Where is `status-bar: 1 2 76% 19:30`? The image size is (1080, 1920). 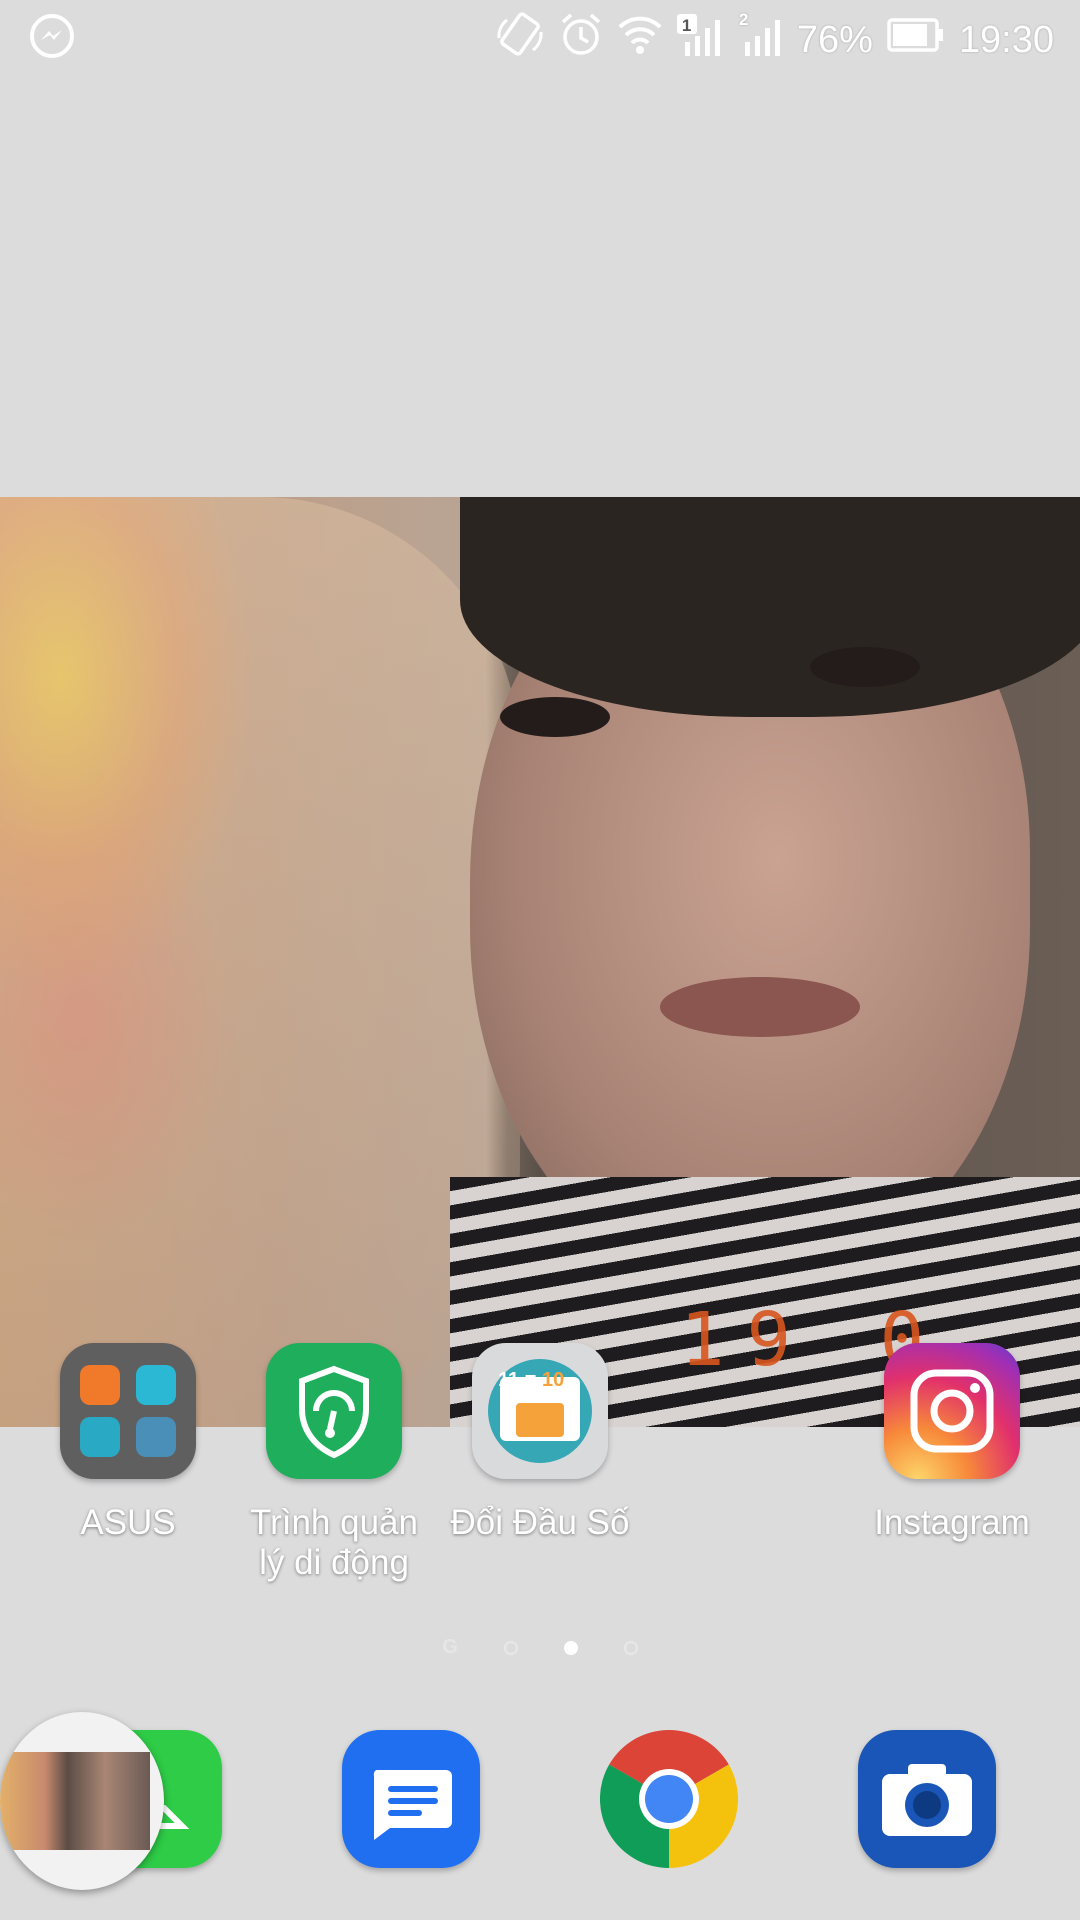 status-bar: 1 2 76% 19:30 is located at coordinates (540, 36).